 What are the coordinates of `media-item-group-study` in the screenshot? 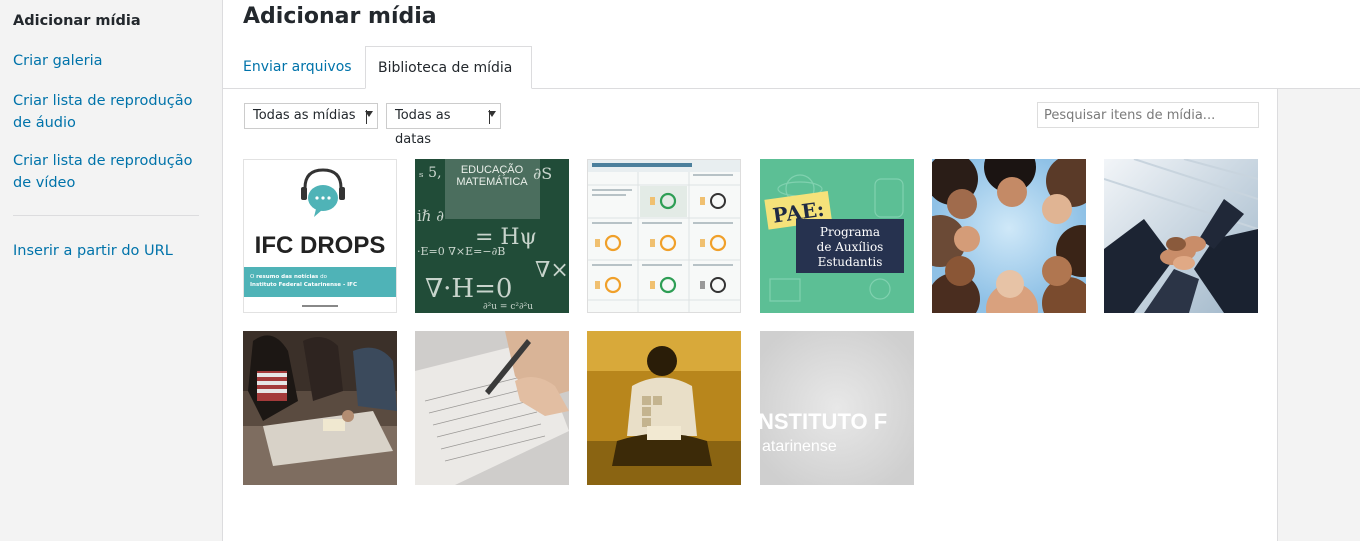 It's located at (320, 408).